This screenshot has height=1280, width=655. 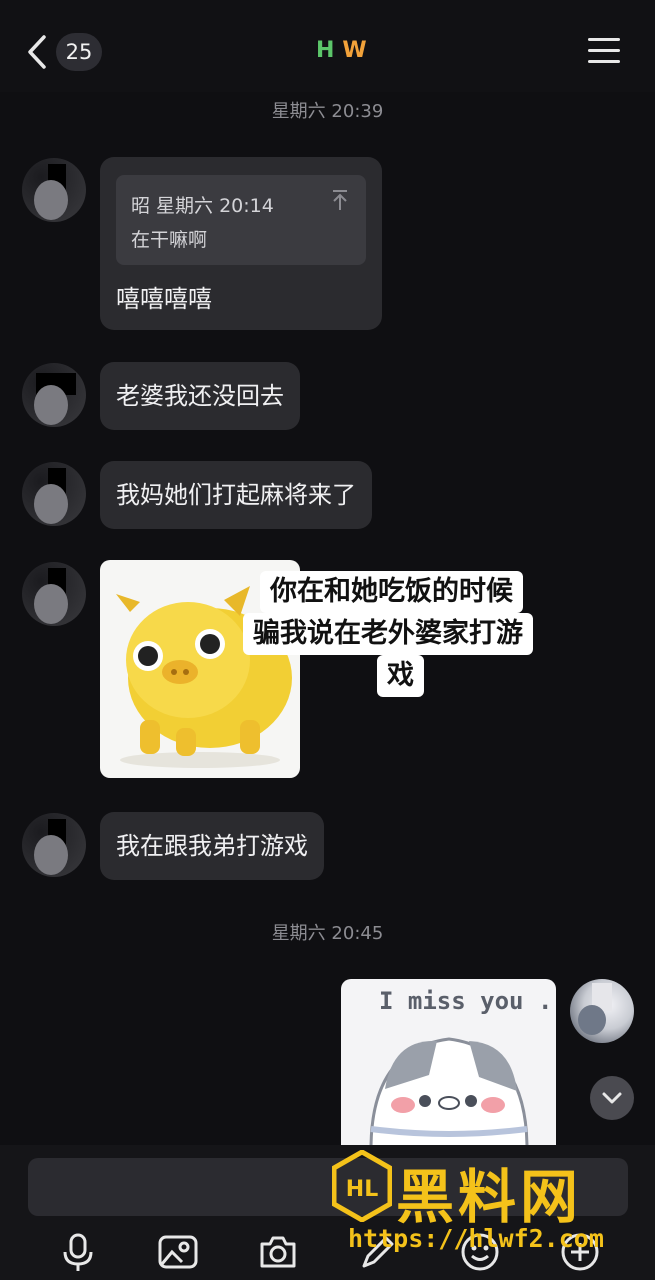 What do you see at coordinates (78, 1252) in the screenshot?
I see `microphone-icon` at bounding box center [78, 1252].